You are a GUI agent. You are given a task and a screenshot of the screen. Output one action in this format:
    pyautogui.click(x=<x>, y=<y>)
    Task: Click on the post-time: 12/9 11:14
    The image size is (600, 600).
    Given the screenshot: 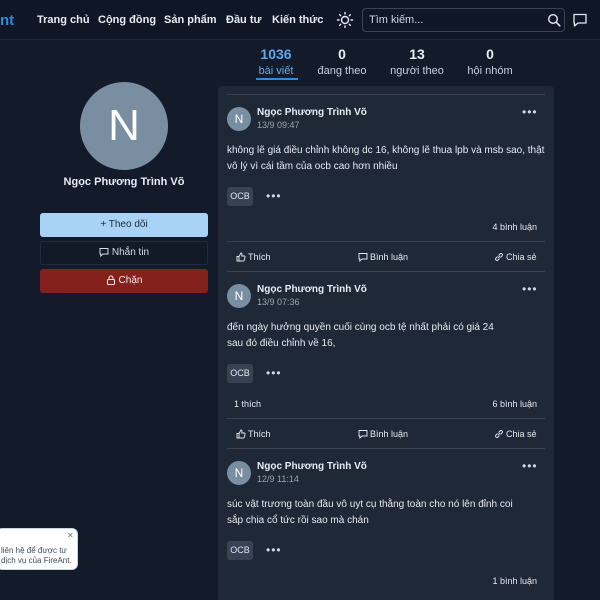 What is the action you would take?
    pyautogui.click(x=278, y=479)
    